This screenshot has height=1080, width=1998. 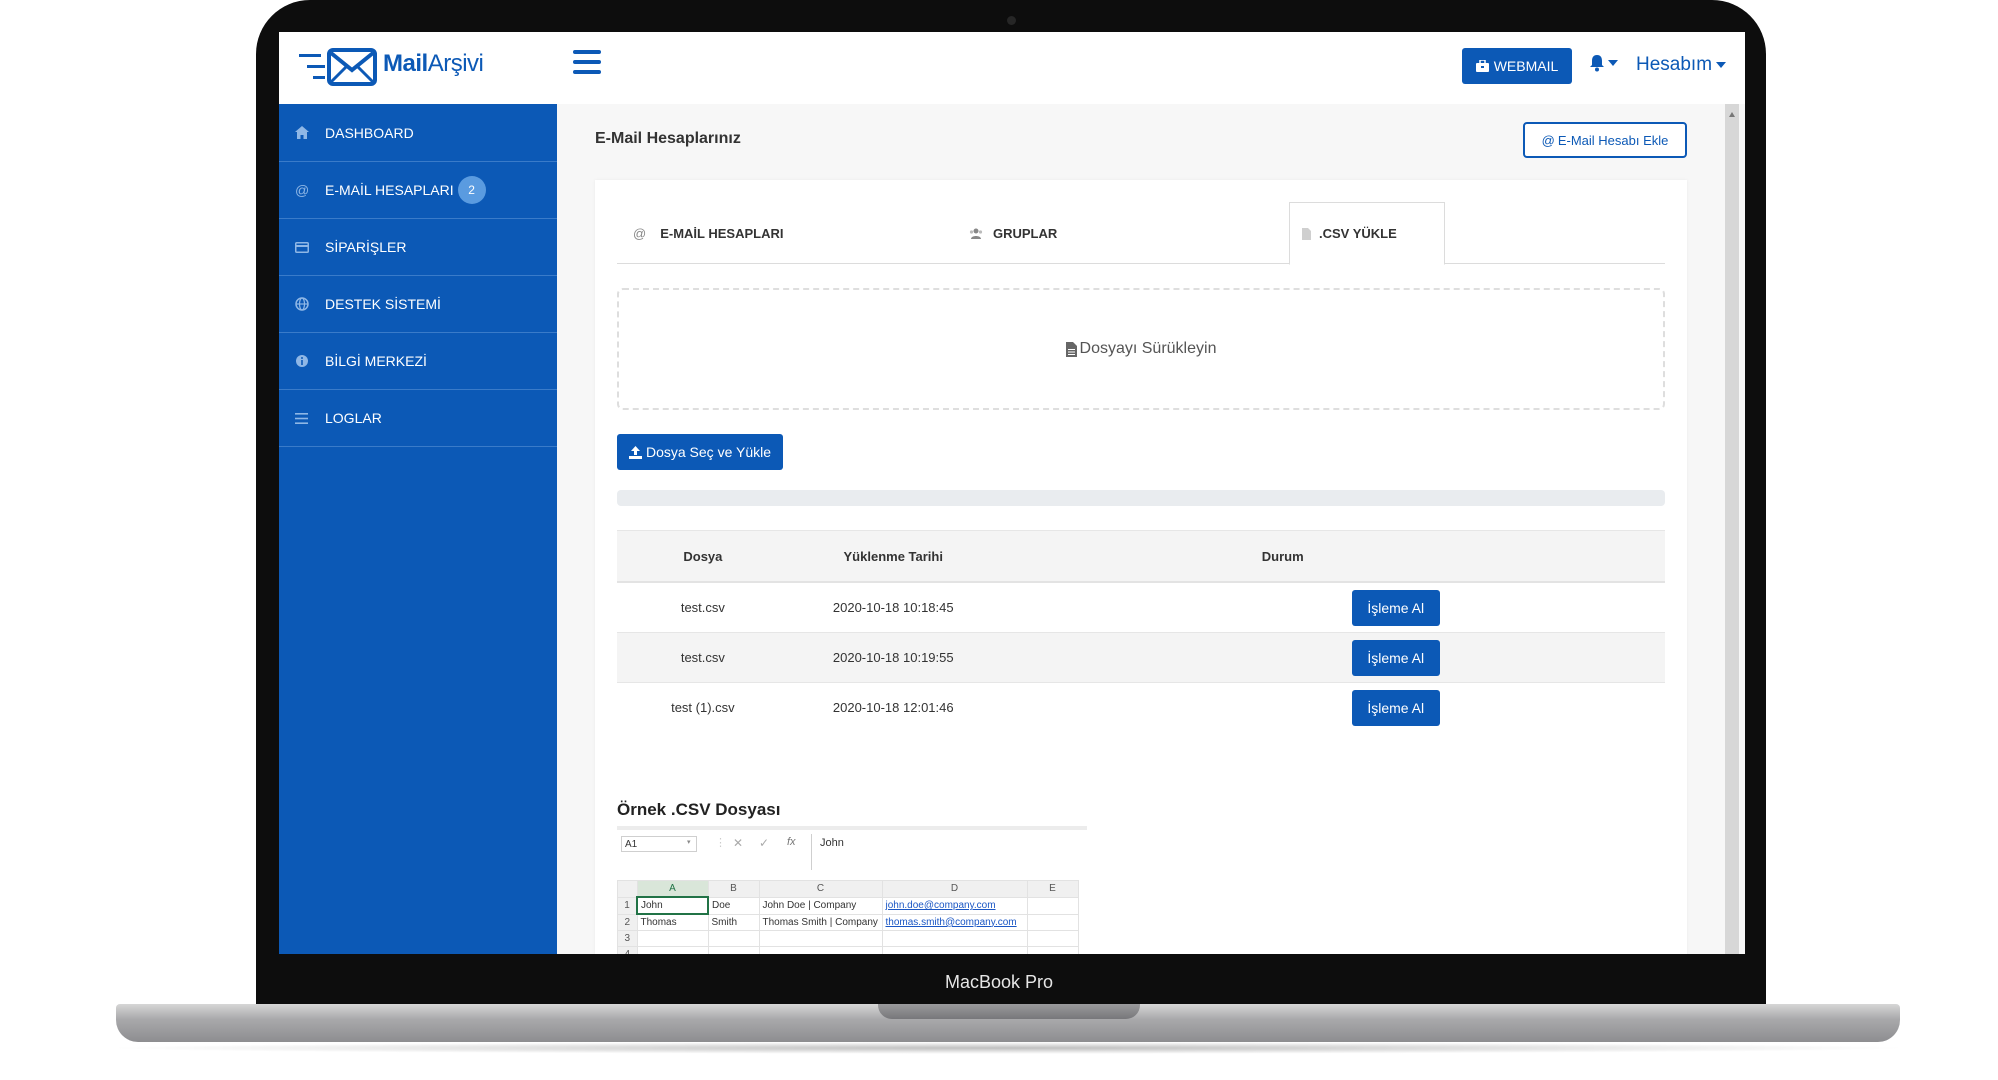 What do you see at coordinates (302, 247) in the screenshot?
I see `card-icon` at bounding box center [302, 247].